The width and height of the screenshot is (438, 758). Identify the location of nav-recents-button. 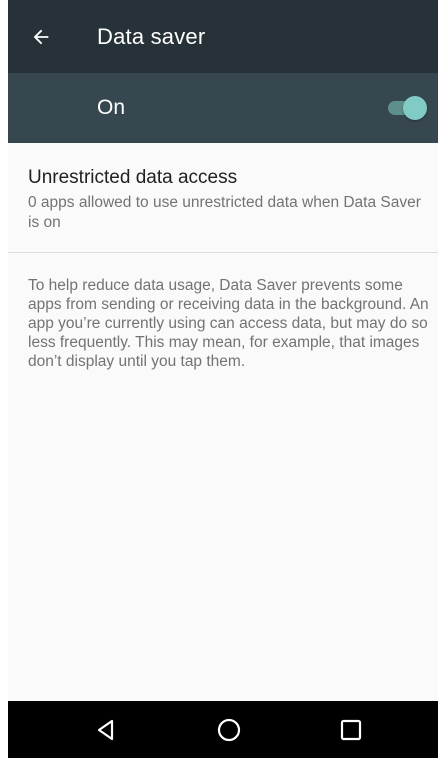
(351, 730).